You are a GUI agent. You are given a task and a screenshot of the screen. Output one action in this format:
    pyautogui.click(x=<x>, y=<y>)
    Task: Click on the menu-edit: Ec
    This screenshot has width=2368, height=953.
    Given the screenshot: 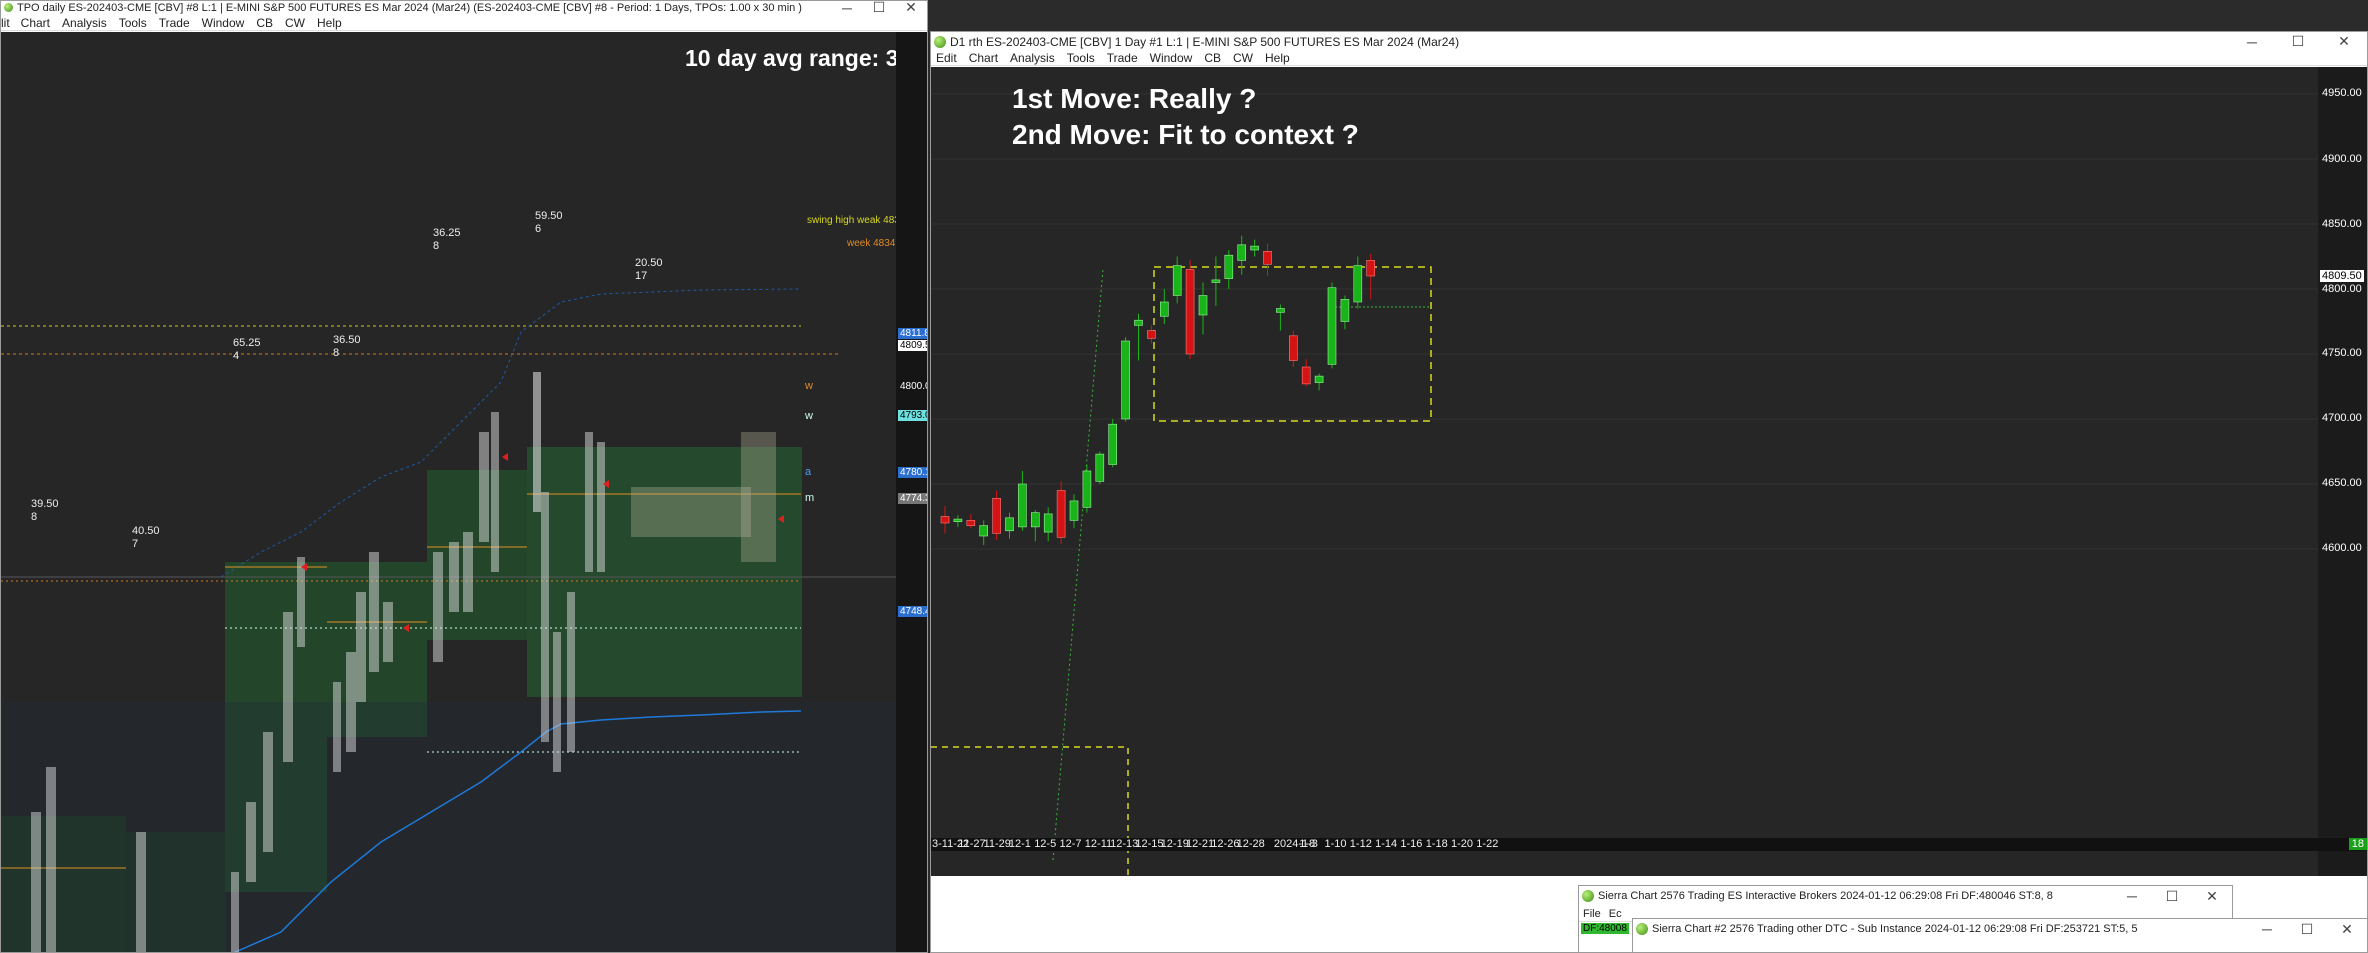 What is the action you would take?
    pyautogui.click(x=1615, y=914)
    